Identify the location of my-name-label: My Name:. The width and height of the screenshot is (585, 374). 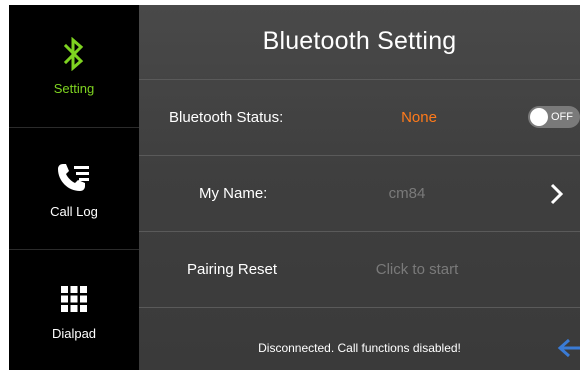
(233, 193).